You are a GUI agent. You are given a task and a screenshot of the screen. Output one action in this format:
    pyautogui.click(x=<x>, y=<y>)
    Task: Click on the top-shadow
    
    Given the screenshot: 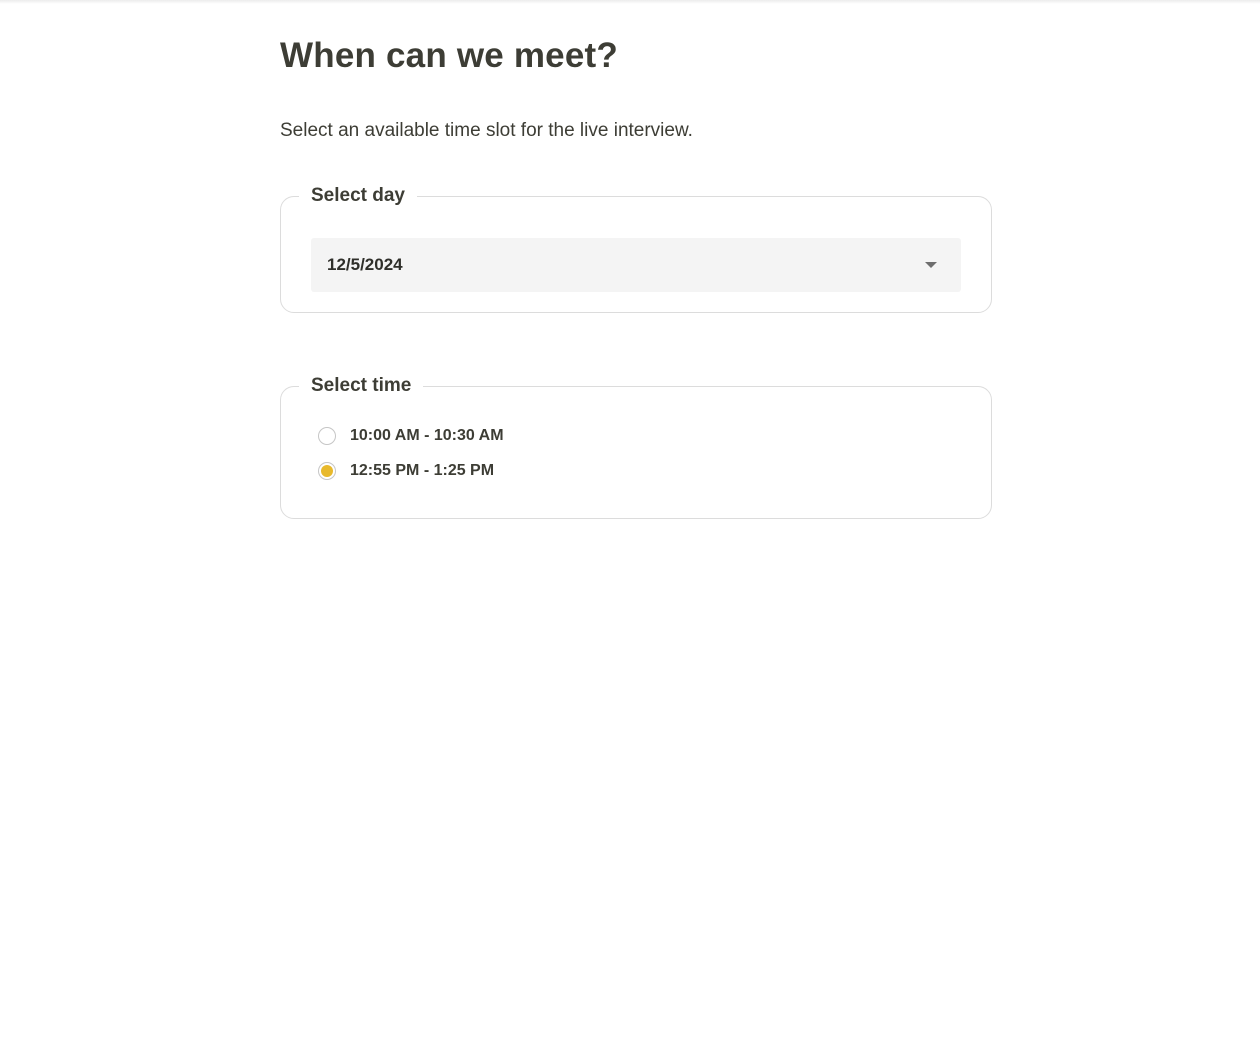 What is the action you would take?
    pyautogui.click(x=630, y=2)
    